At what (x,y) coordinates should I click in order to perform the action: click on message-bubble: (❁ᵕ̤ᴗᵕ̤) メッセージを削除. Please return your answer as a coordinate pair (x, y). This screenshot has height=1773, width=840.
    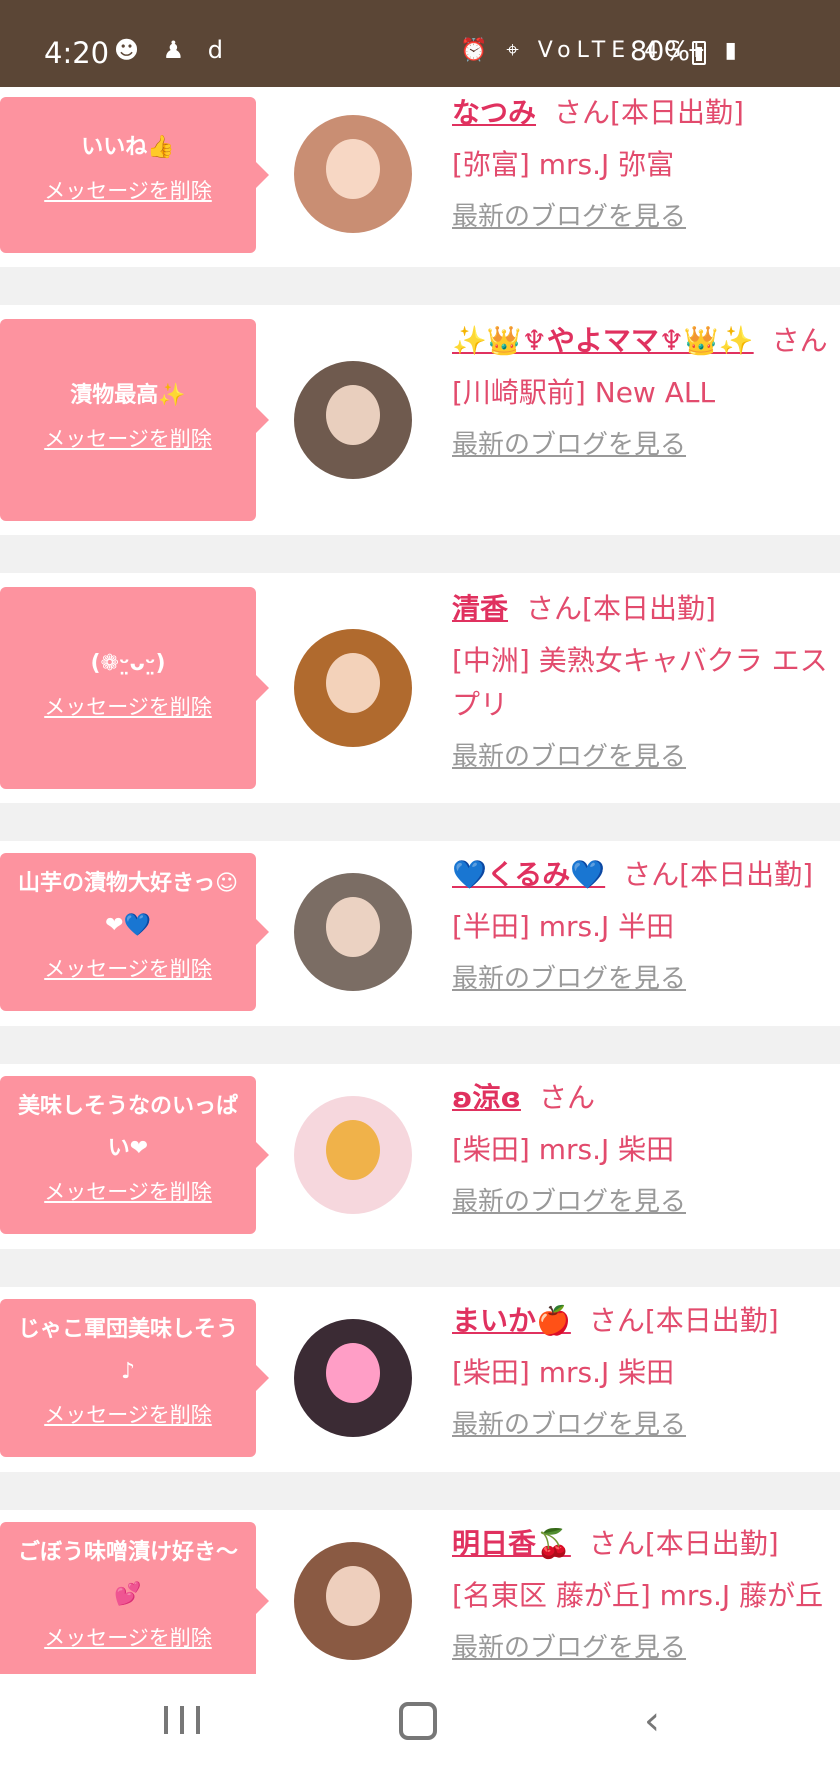
    Looking at the image, I should click on (134, 688).